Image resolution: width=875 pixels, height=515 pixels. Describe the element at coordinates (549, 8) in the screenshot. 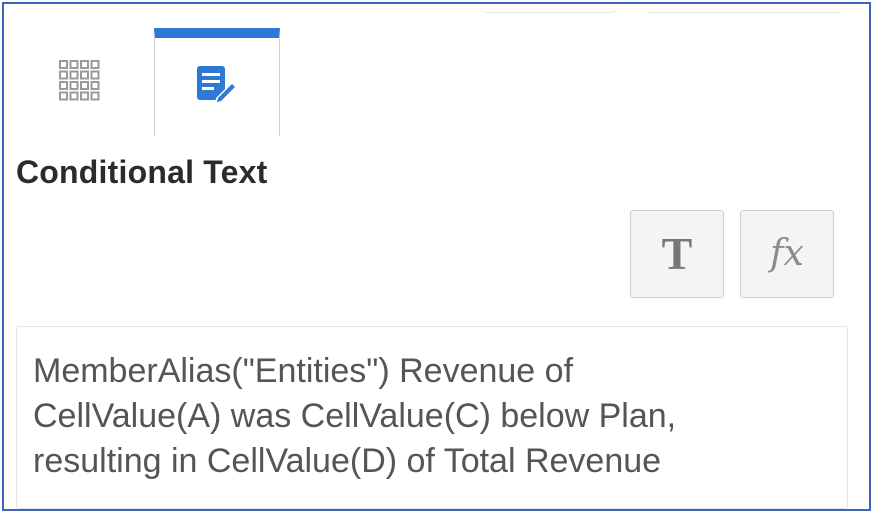

I see `top-divider-left` at that location.